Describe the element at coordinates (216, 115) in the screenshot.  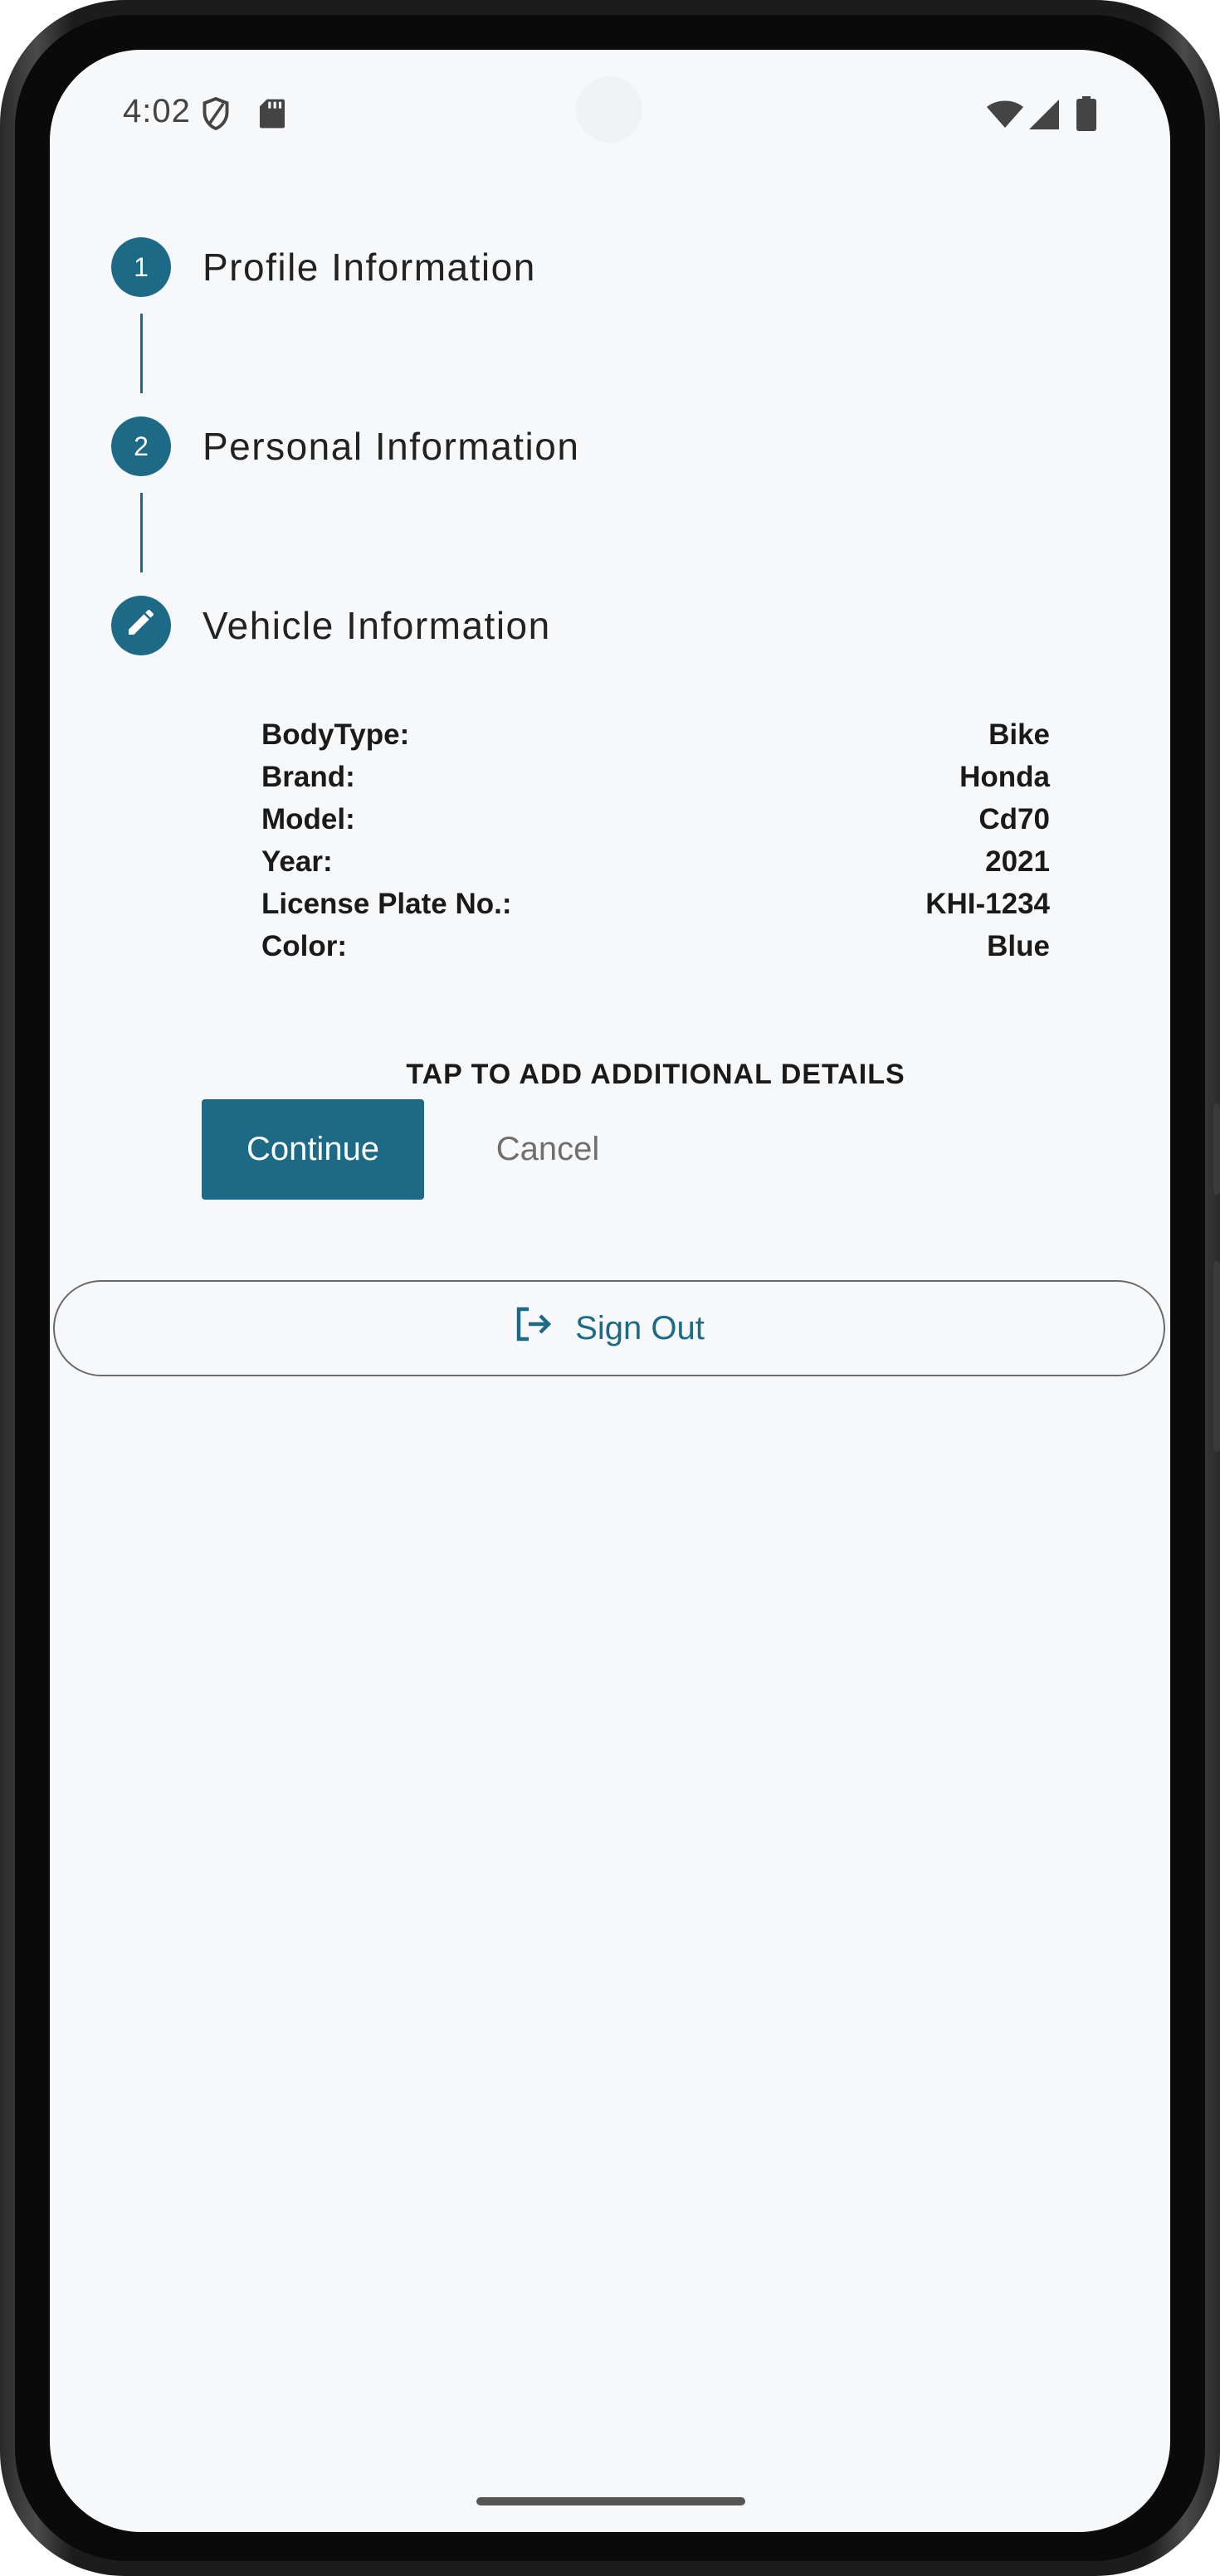
I see `shield-icon` at that location.